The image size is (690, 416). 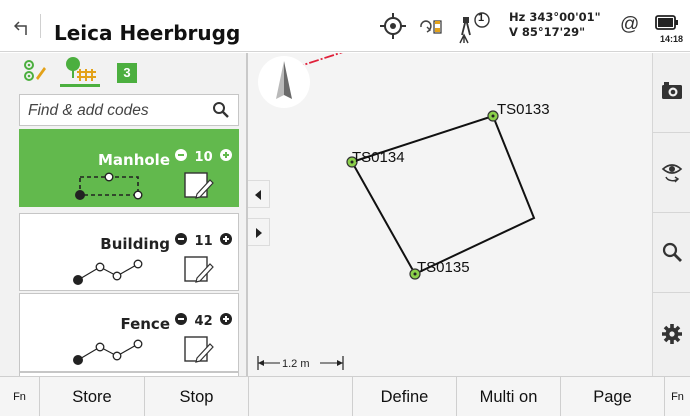 I want to click on page-title: Leica Heerbrugg, so click(x=147, y=33).